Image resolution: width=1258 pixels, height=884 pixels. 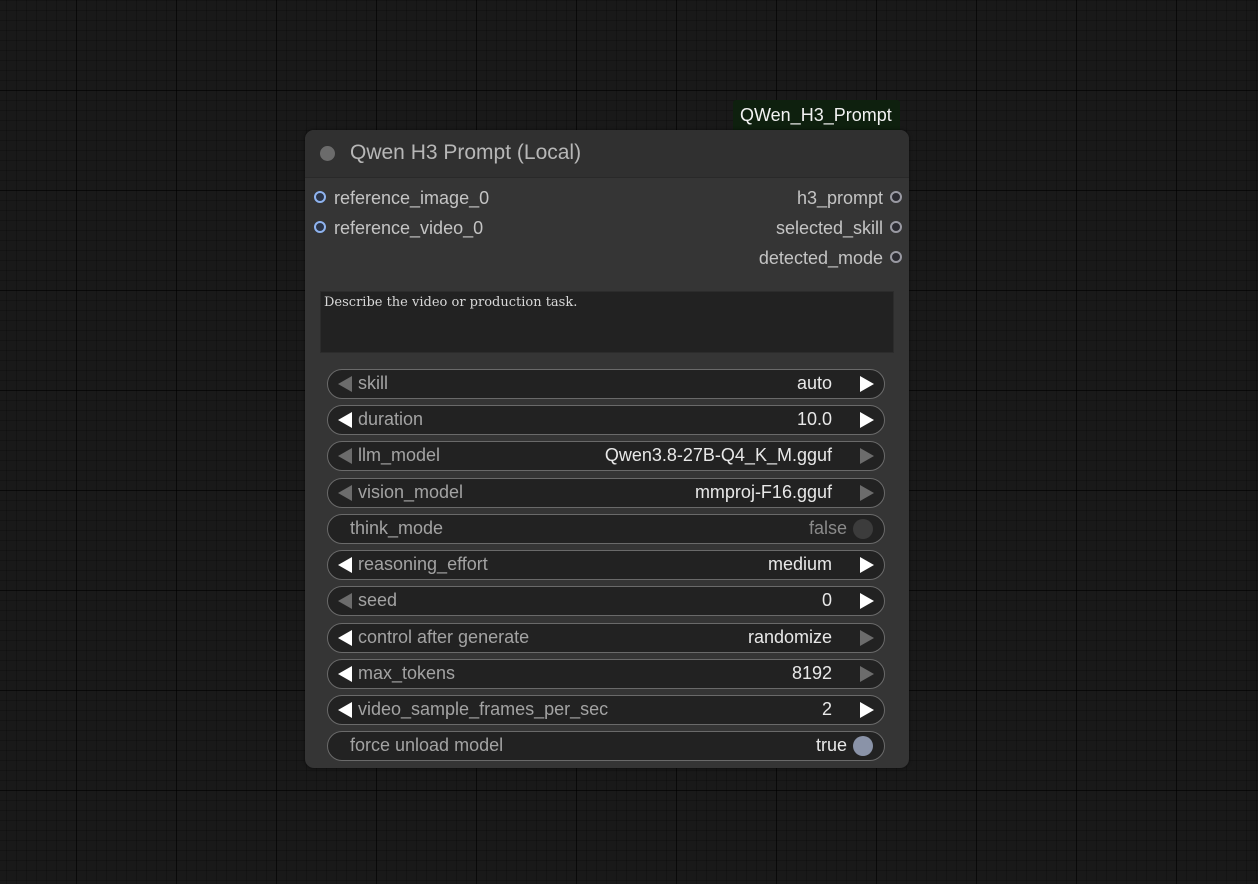 I want to click on node-title-bar: Qwen H3 Prompt (Local), so click(x=607, y=154).